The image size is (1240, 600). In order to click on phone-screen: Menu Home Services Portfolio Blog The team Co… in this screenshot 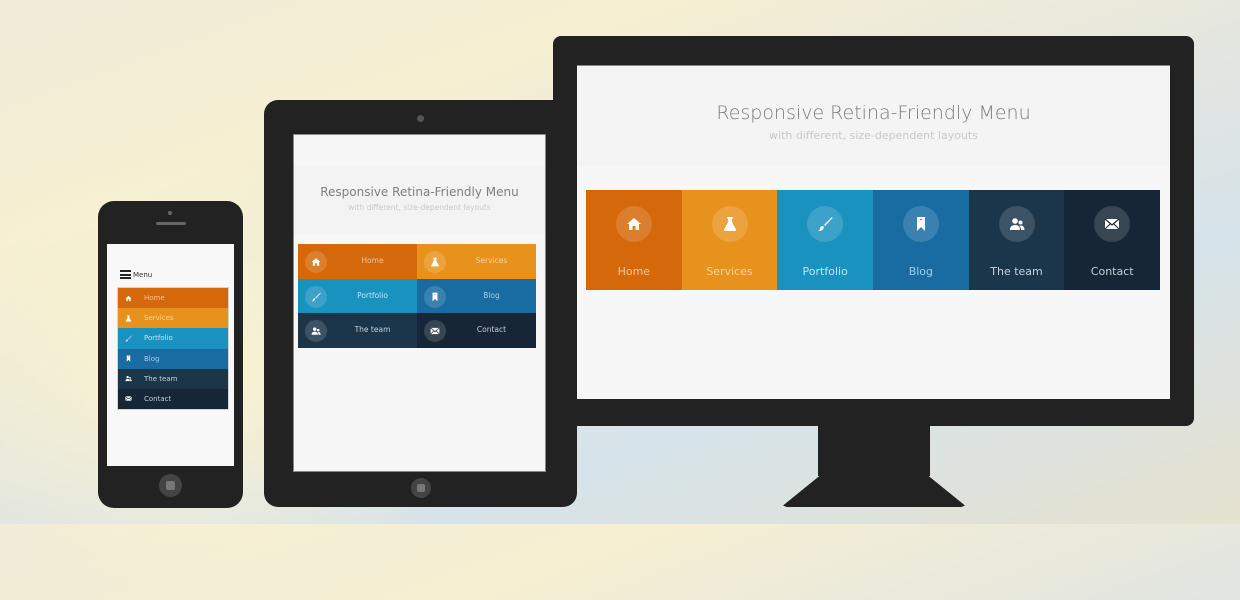, I will do `click(170, 355)`.